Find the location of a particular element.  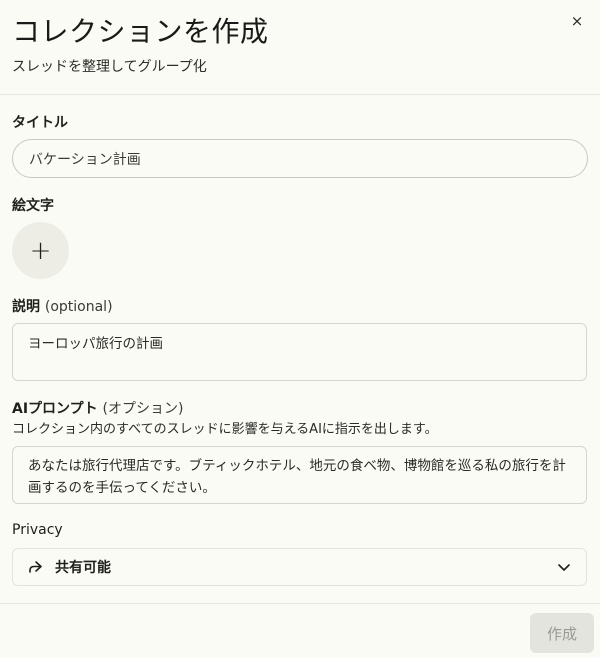

description-label: 説明 (optional) is located at coordinates (62, 306).